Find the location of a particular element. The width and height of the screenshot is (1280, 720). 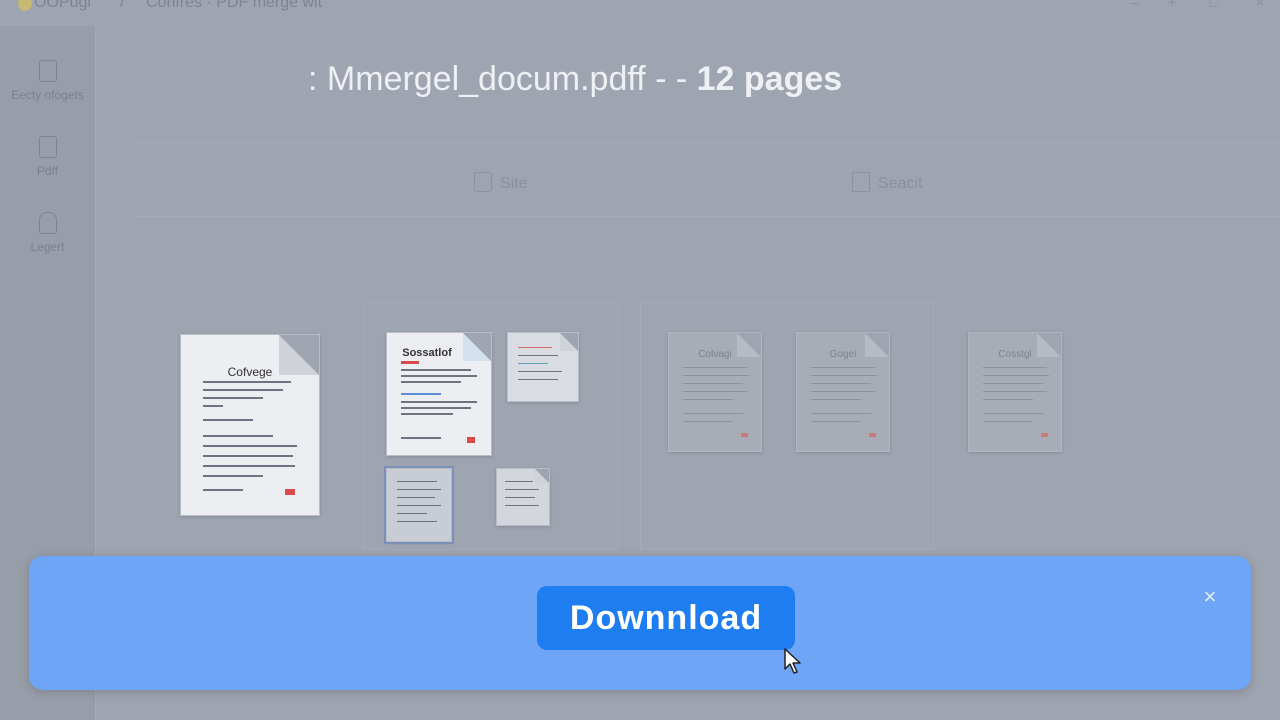

close-icon: × is located at coordinates (1210, 597).